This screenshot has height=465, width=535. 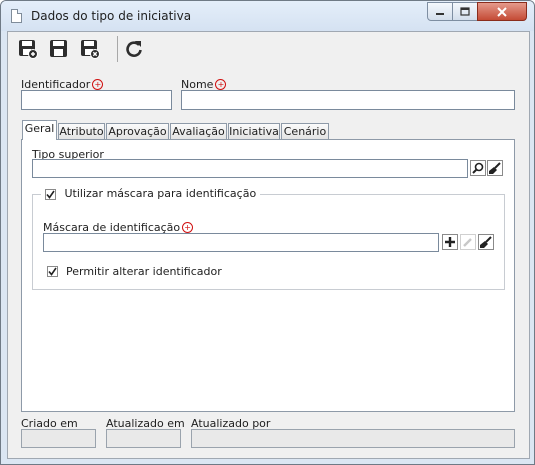 I want to click on tipo-superior-input, so click(x=250, y=168).